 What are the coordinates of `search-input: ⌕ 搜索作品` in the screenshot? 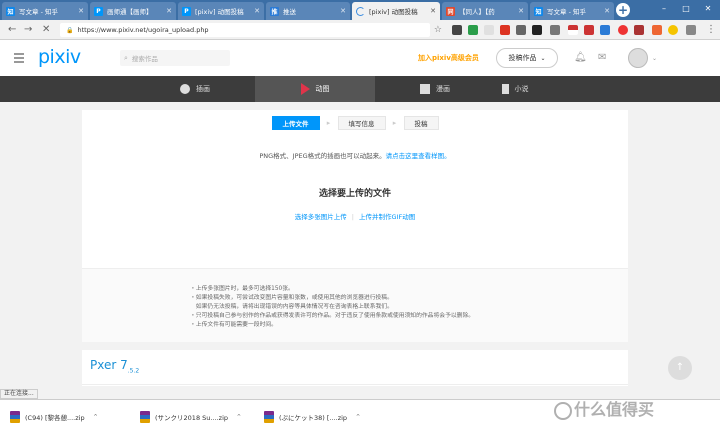 It's located at (175, 58).